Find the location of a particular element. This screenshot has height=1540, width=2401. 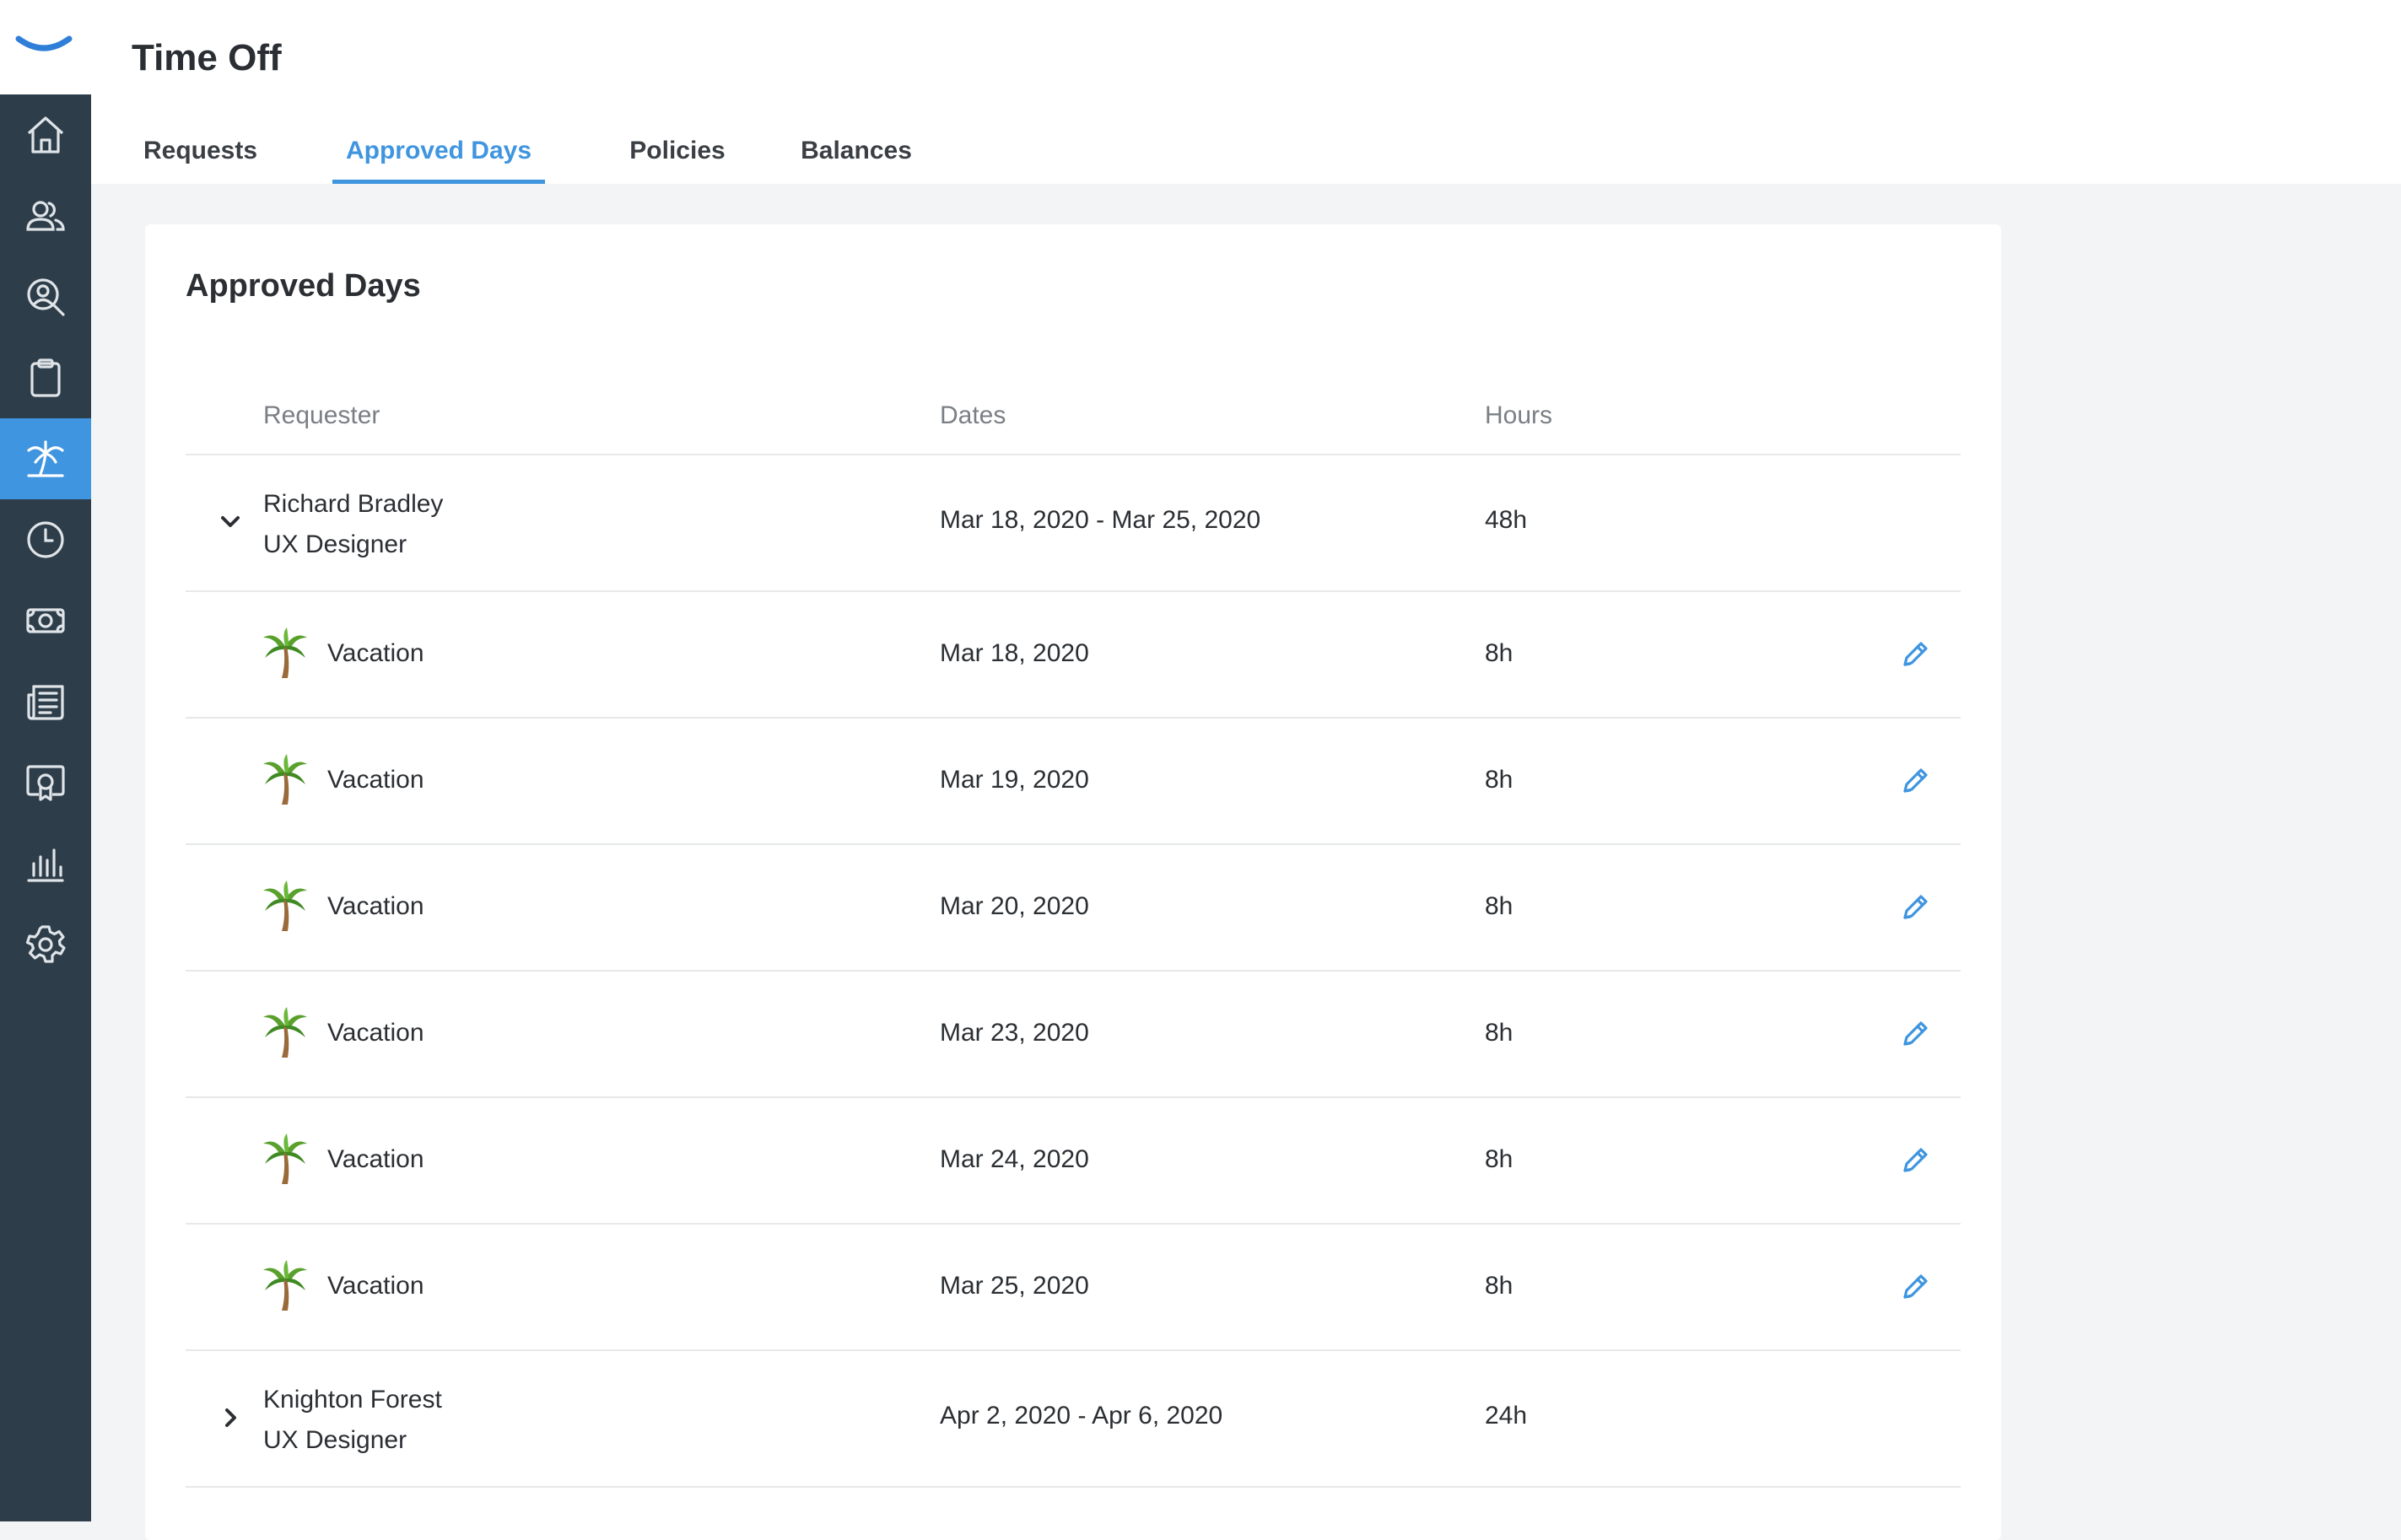

chevron-down-icon is located at coordinates (231, 522).